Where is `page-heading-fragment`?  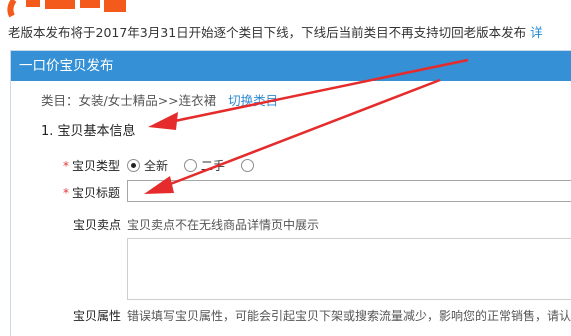 page-heading-fragment is located at coordinates (285, 9).